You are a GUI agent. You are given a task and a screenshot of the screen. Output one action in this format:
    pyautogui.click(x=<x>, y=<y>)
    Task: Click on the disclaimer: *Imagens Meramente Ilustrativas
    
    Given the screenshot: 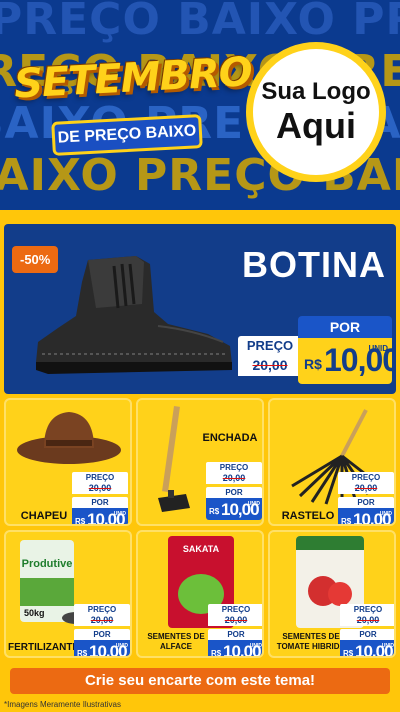 What is the action you would take?
    pyautogui.click(x=62, y=704)
    